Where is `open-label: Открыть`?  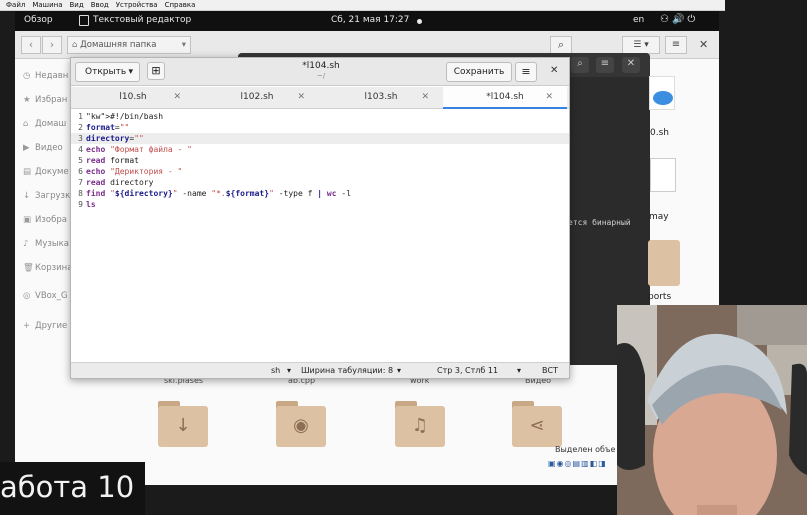 open-label: Открыть is located at coordinates (106, 72).